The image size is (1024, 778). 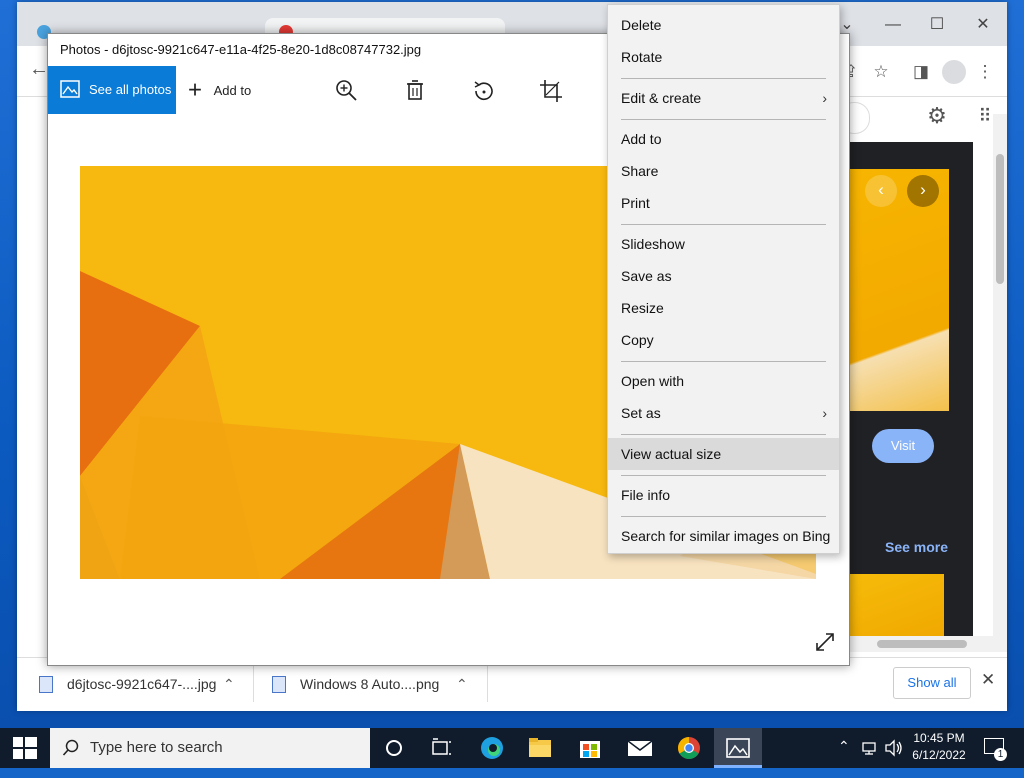 I want to click on preview-image, so click(x=898, y=290).